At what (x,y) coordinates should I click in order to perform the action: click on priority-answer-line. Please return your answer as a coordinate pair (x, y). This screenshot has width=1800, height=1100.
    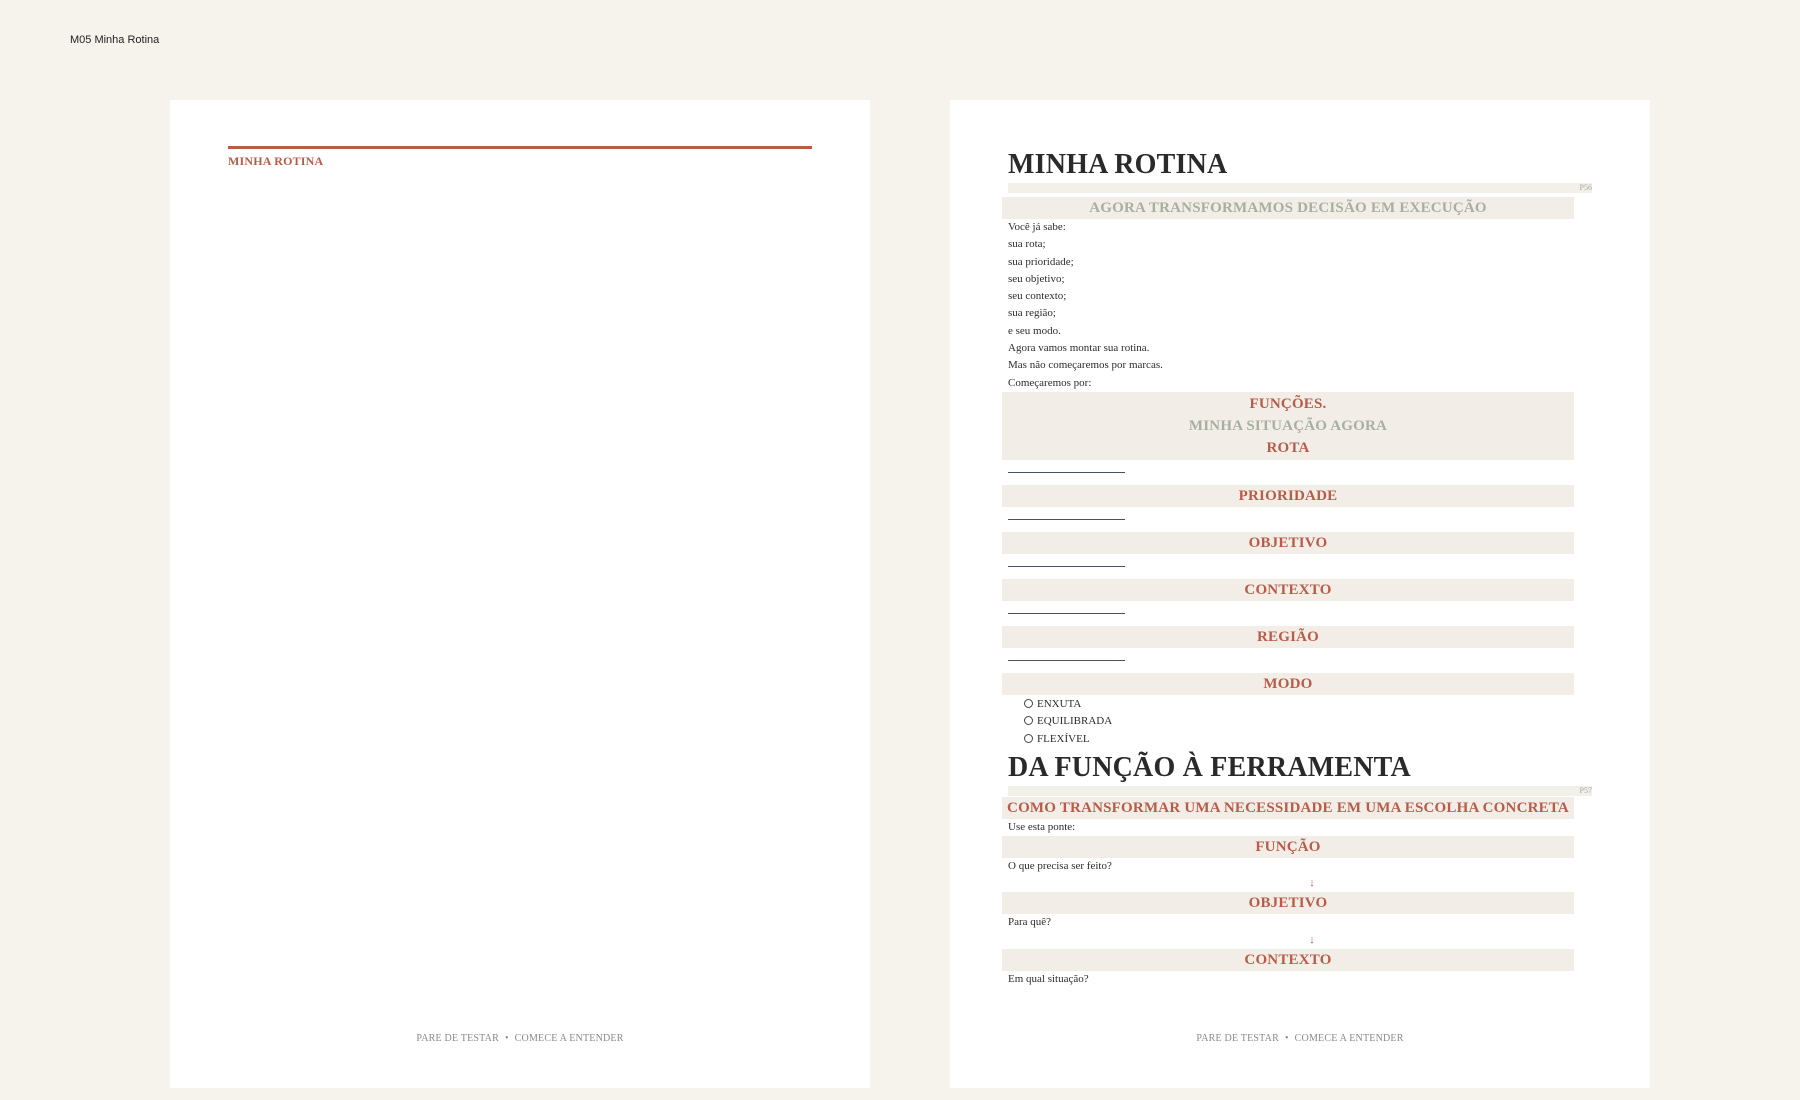
    Looking at the image, I should click on (1066, 519).